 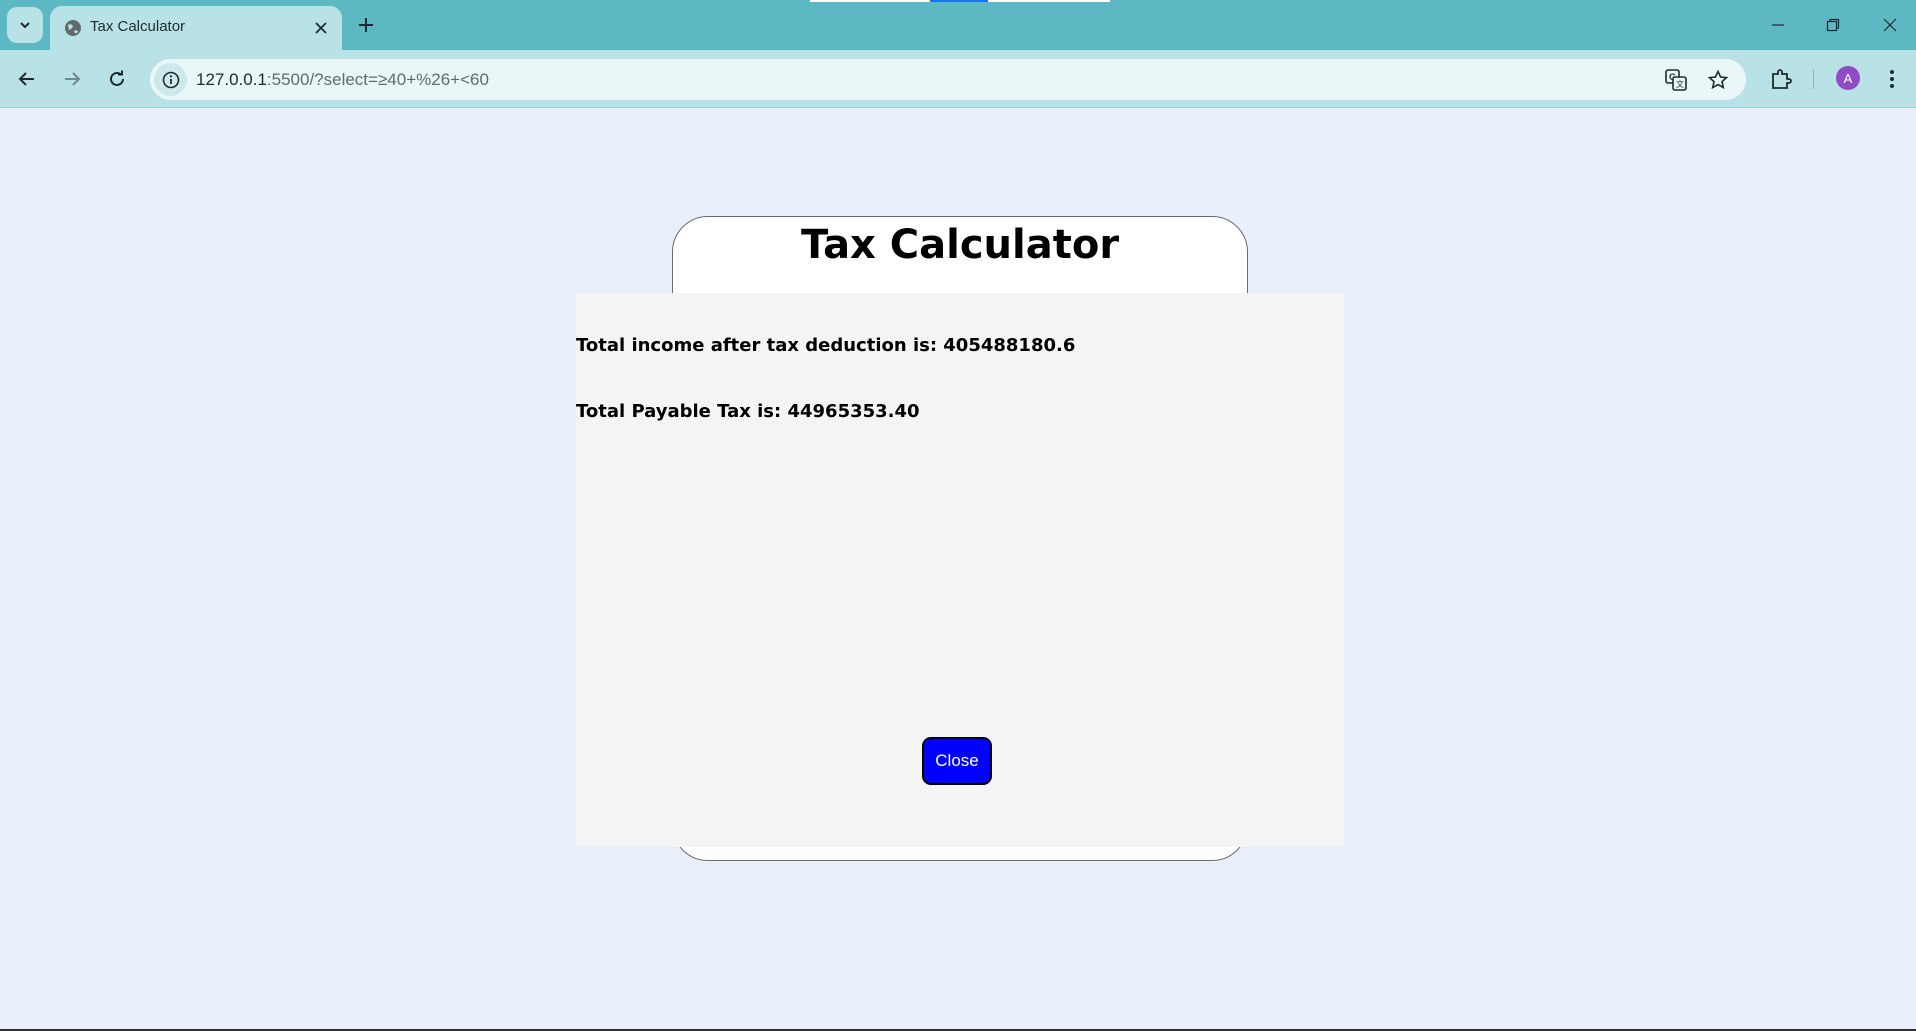 I want to click on forward-button, so click(x=72, y=79).